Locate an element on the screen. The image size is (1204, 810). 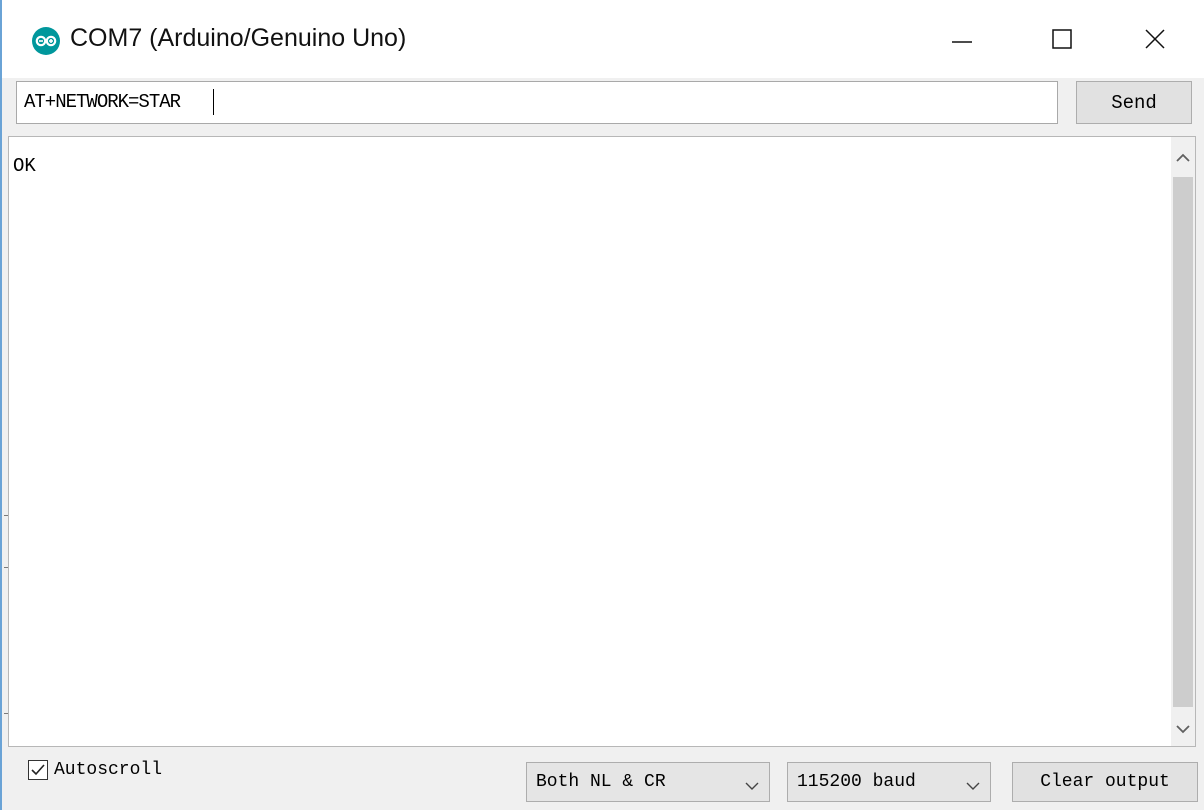
maximize-icon is located at coordinates (1062, 39).